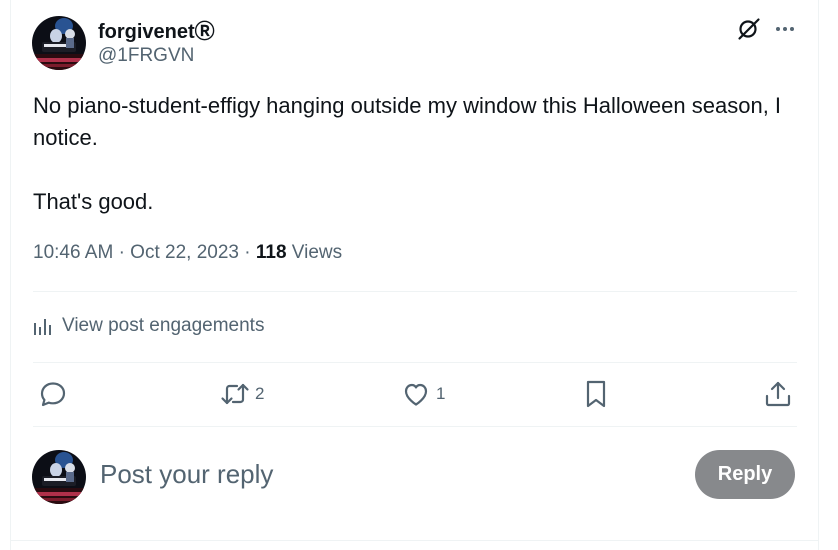 This screenshot has width=838, height=550. I want to click on author-handle: @1FRGVN, so click(146, 56).